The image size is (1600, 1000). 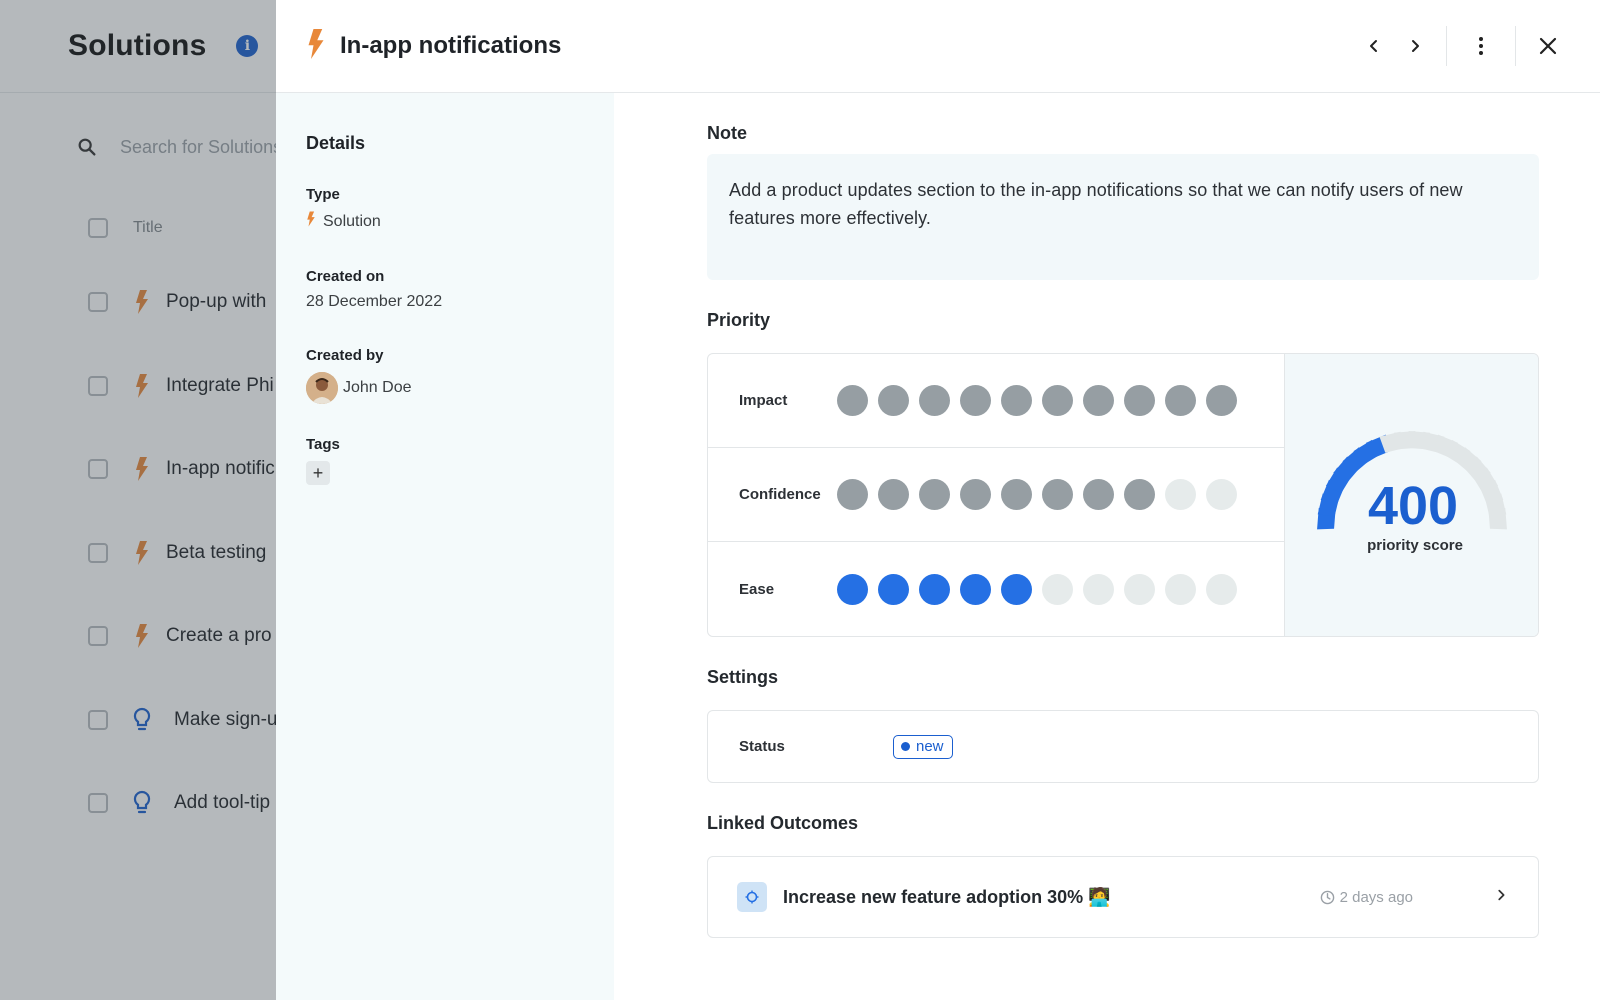 I want to click on add-tag-button: +, so click(x=318, y=473).